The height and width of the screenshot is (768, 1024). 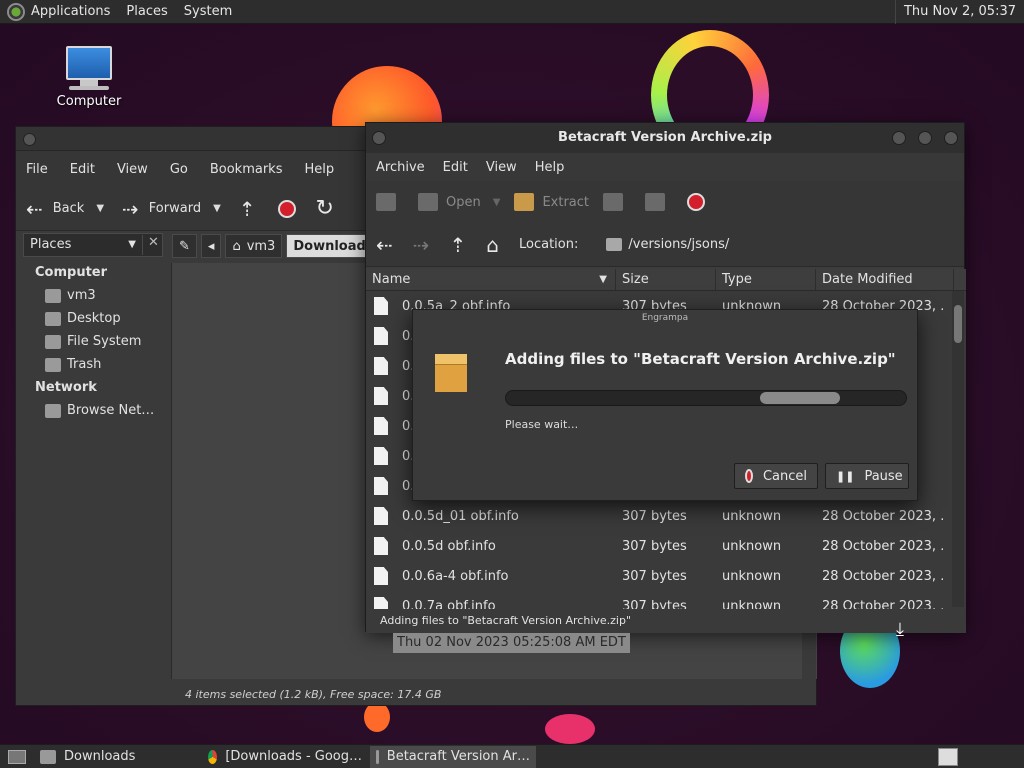 I want to click on cancel-button: Cancel, so click(x=776, y=476).